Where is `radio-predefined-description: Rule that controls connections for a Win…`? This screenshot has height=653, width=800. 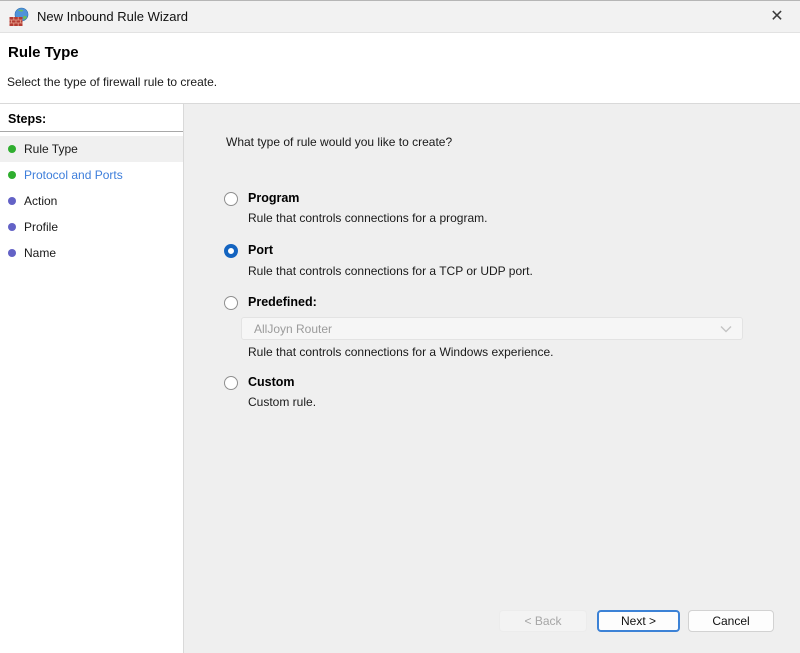
radio-predefined-description: Rule that controls connections for a Win… is located at coordinates (401, 352).